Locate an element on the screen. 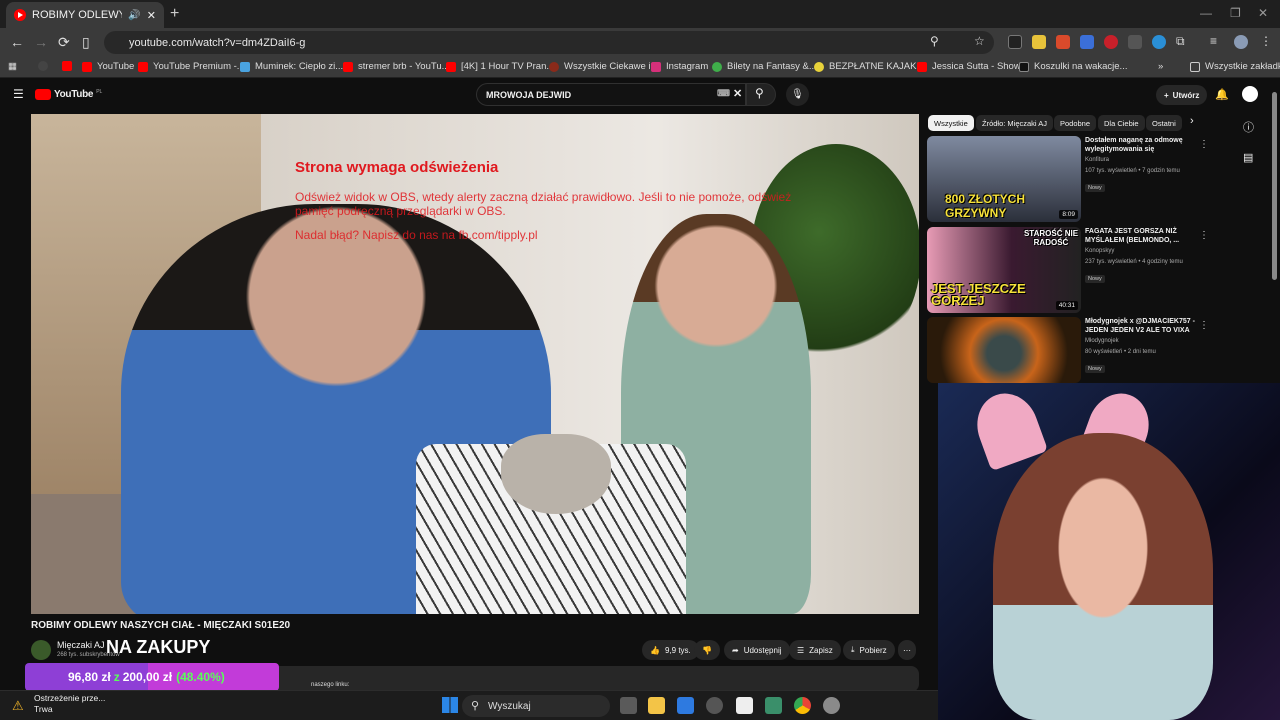 The height and width of the screenshot is (720, 1280). description-text: naszego linku: is located at coordinates (330, 685).